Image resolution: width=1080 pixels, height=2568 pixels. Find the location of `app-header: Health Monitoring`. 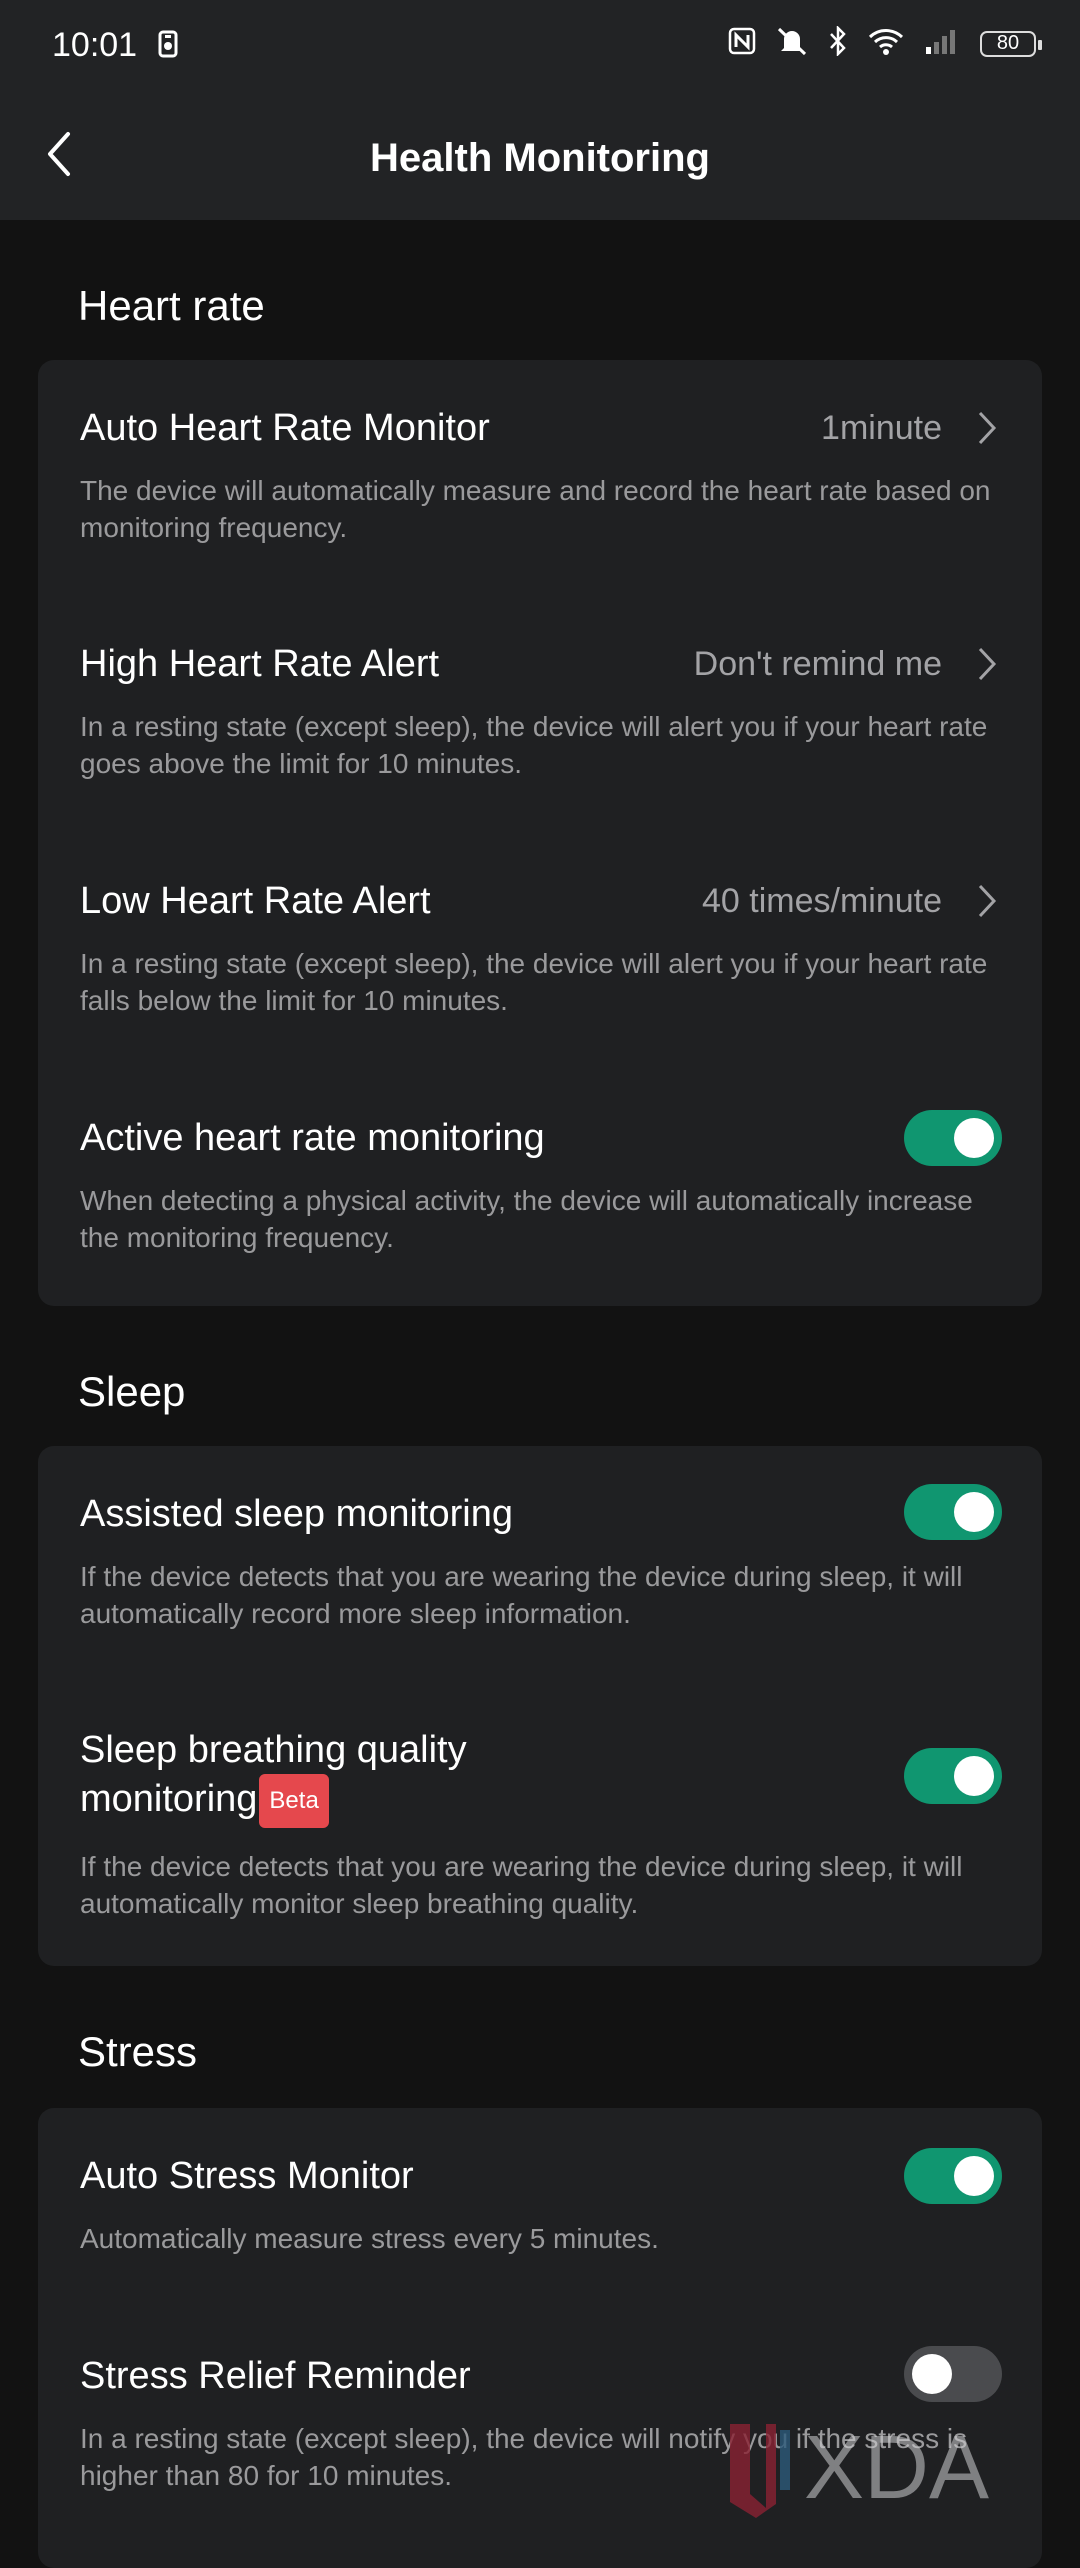

app-header: Health Monitoring is located at coordinates (540, 156).